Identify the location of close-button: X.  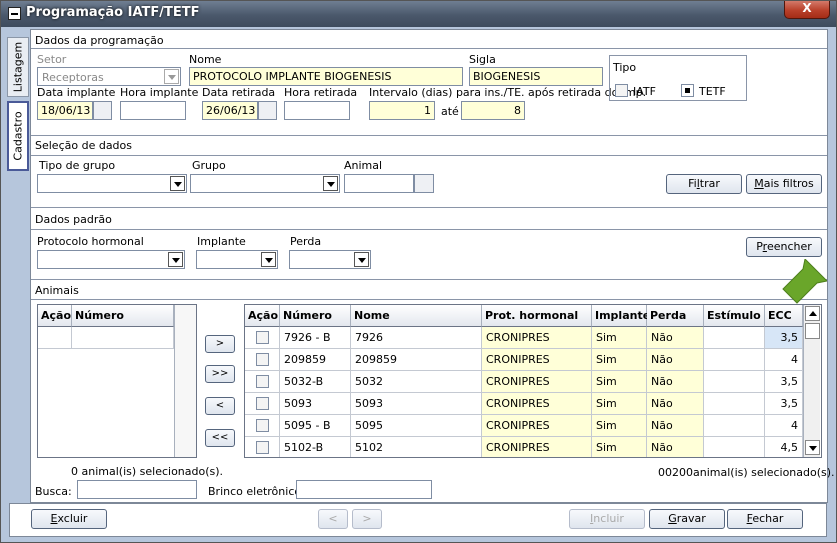
(807, 10).